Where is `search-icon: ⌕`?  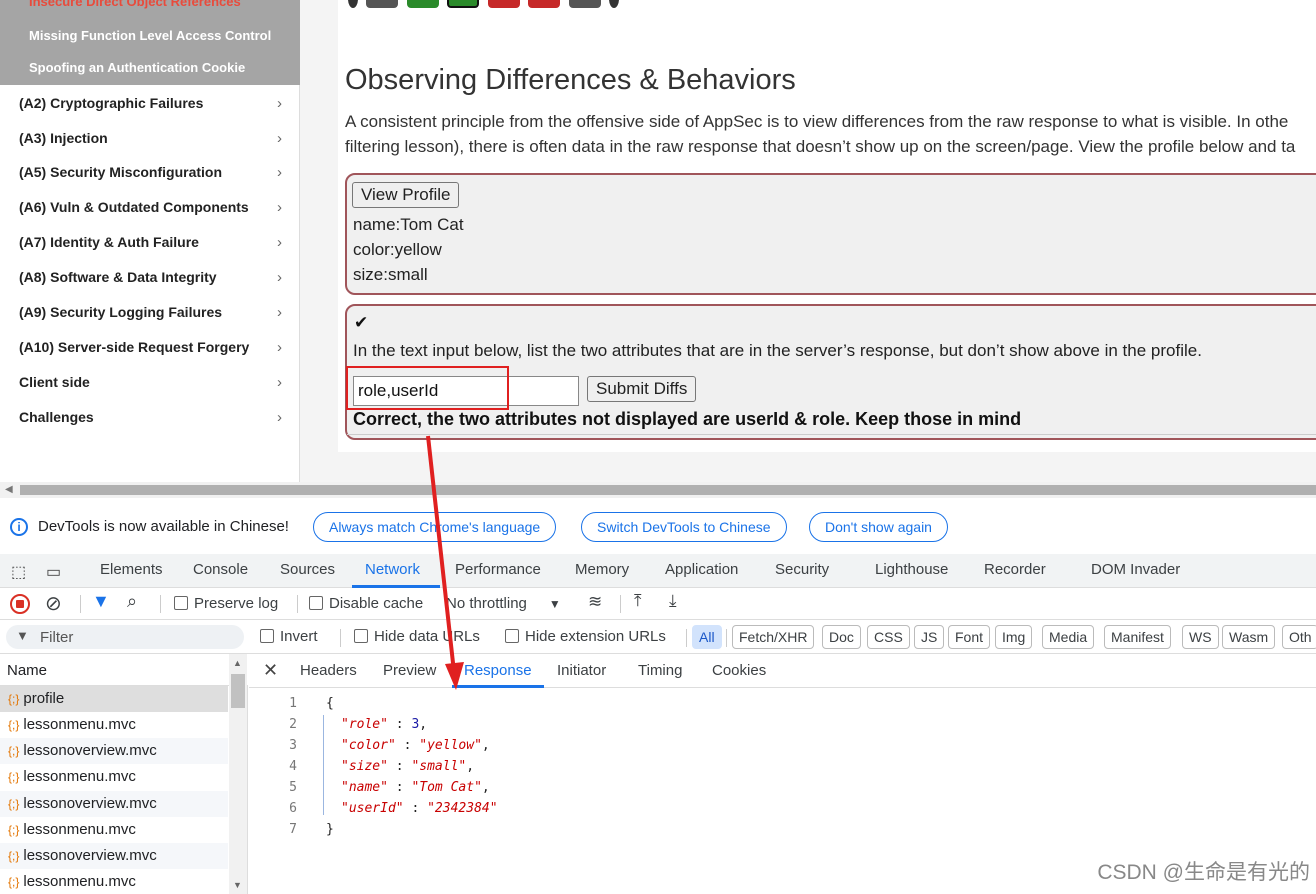
search-icon: ⌕ is located at coordinates (132, 601).